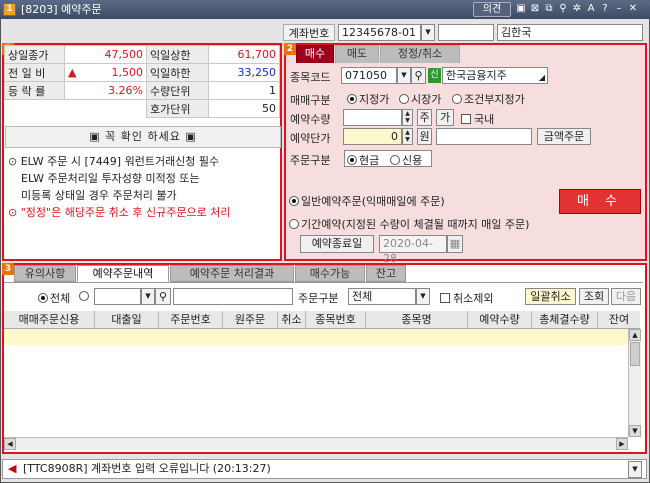 The width and height of the screenshot is (650, 483). I want to click on reserve-price-input: 0, so click(372, 136).